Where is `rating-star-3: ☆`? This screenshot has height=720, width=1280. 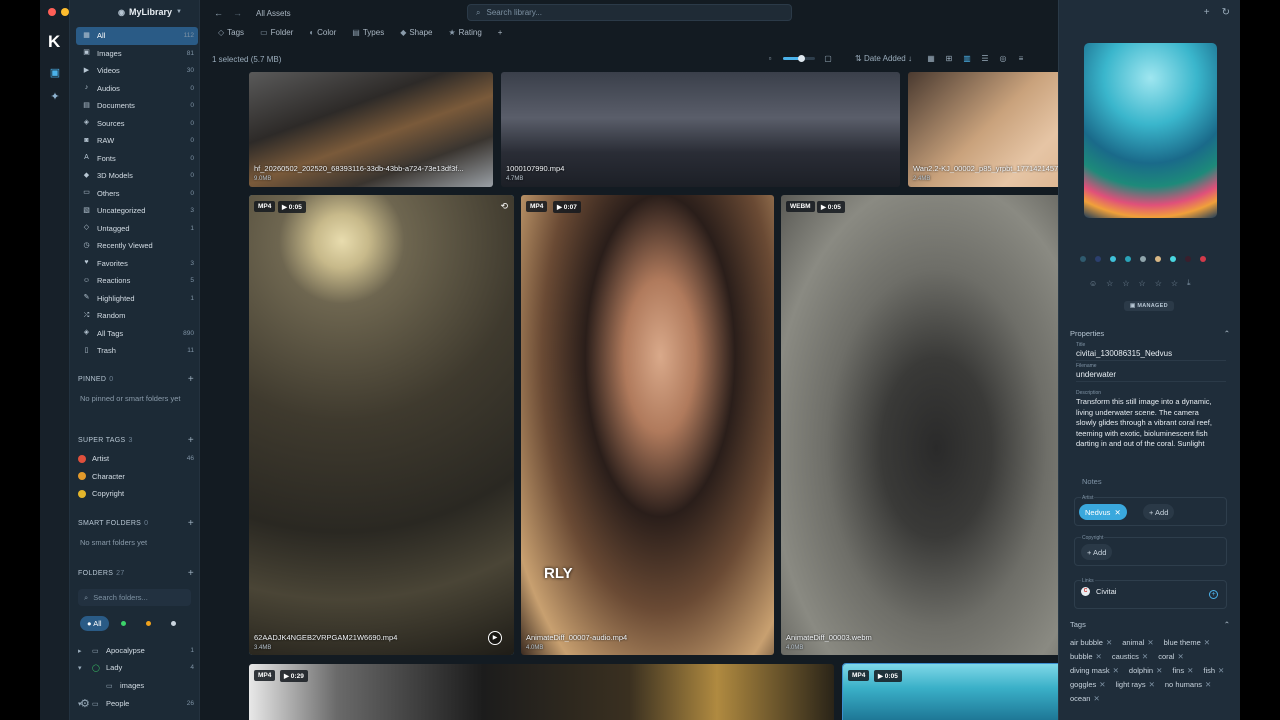
rating-star-3: ☆ is located at coordinates (1142, 283).